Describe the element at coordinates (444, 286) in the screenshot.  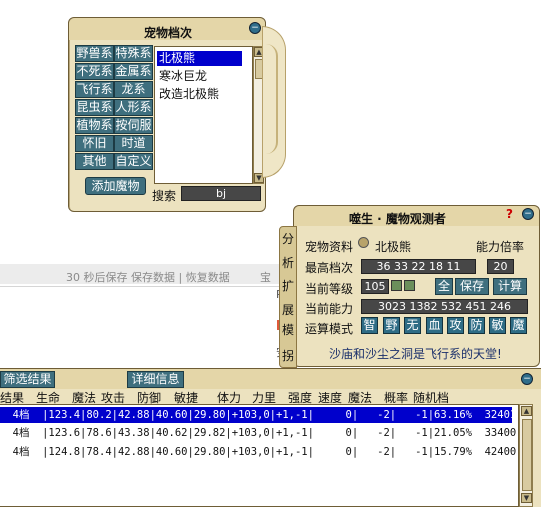
I see `all-button: 全` at that location.